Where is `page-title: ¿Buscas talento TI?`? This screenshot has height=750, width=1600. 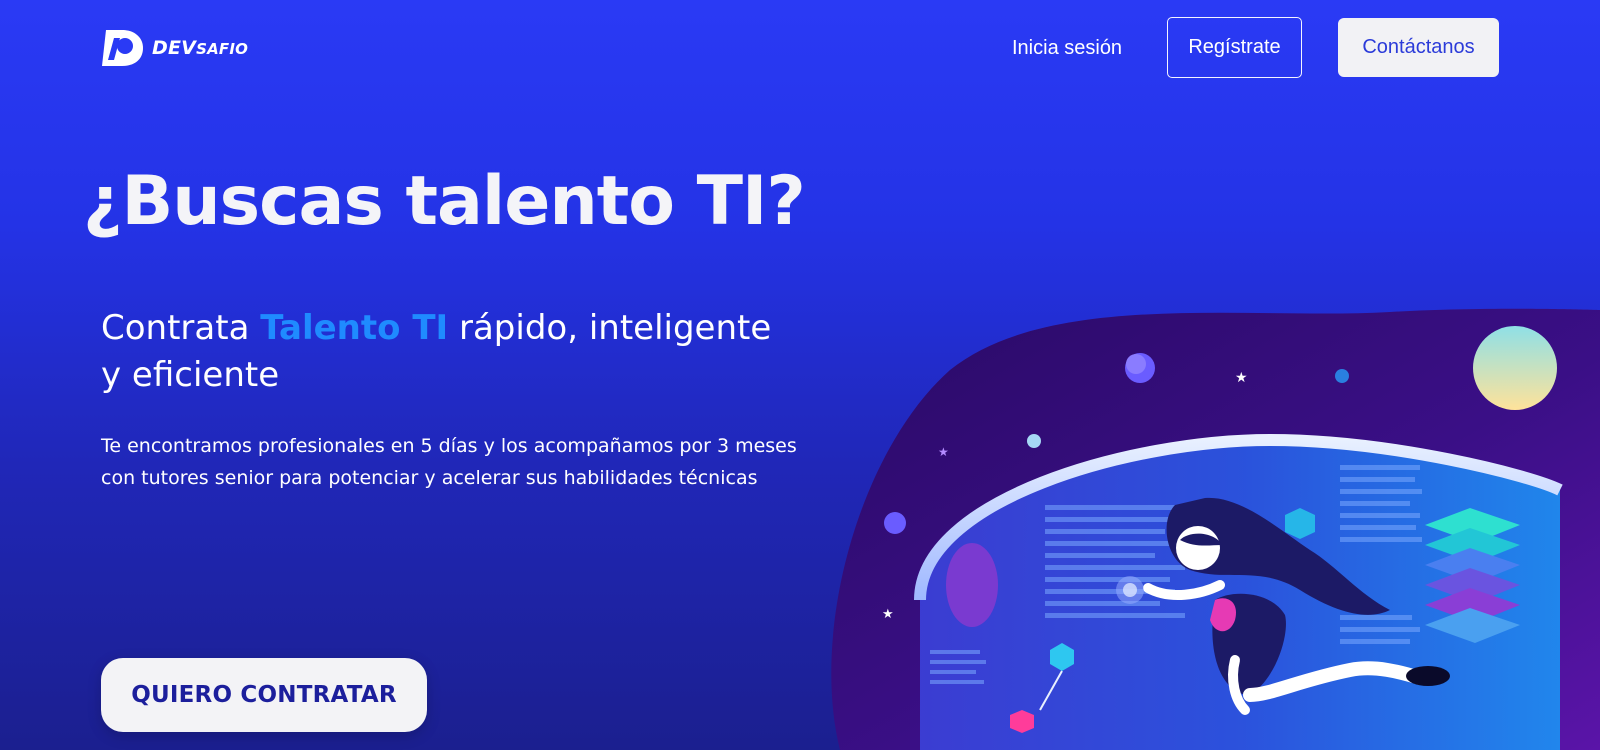
page-title: ¿Buscas talento TI? is located at coordinates (444, 201).